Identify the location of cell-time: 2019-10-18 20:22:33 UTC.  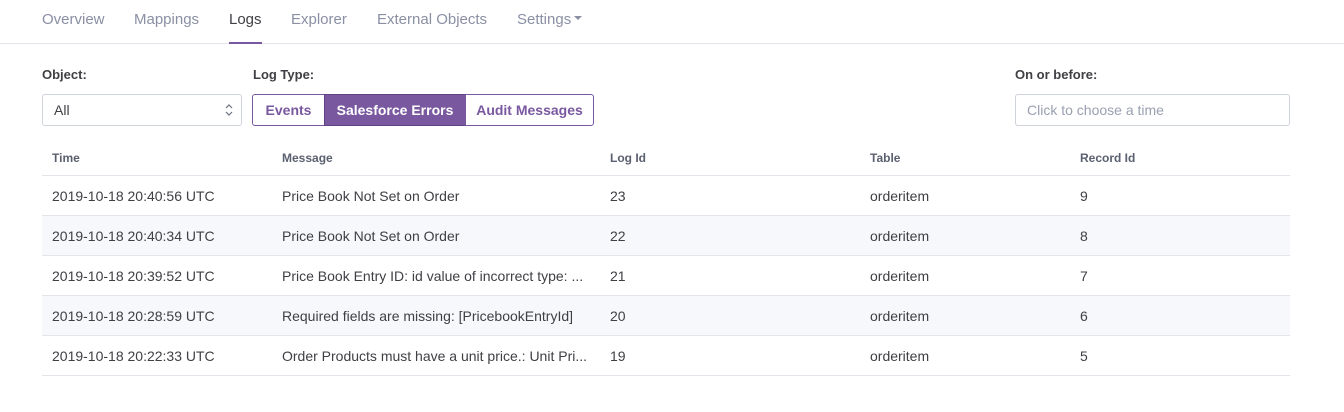
(133, 356).